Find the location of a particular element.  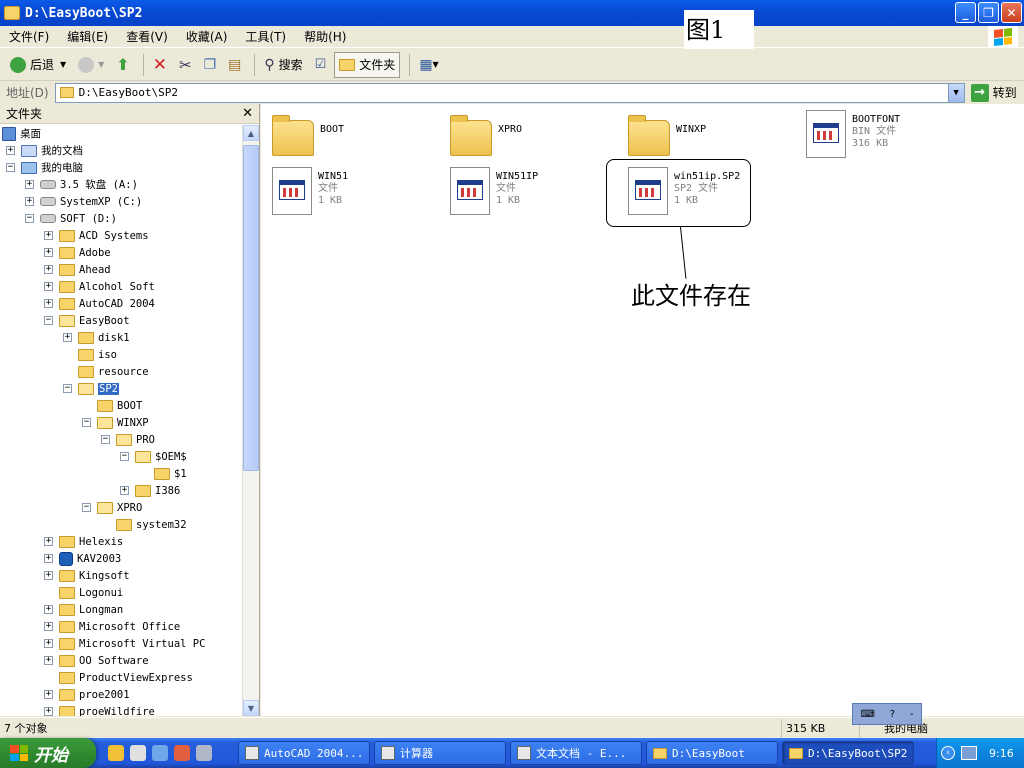

back-dropdown-icon: ▼ is located at coordinates (63, 64).